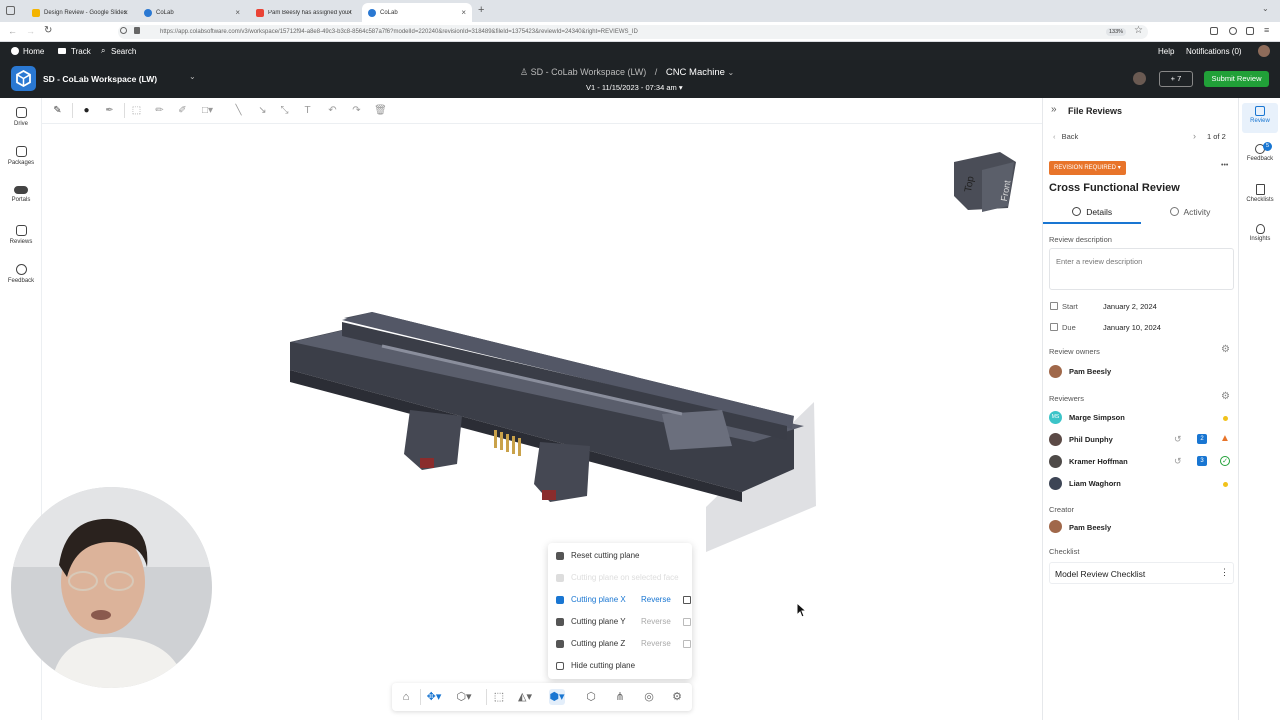  What do you see at coordinates (1116, 32) in the screenshot?
I see `zoom-badge: 133%` at bounding box center [1116, 32].